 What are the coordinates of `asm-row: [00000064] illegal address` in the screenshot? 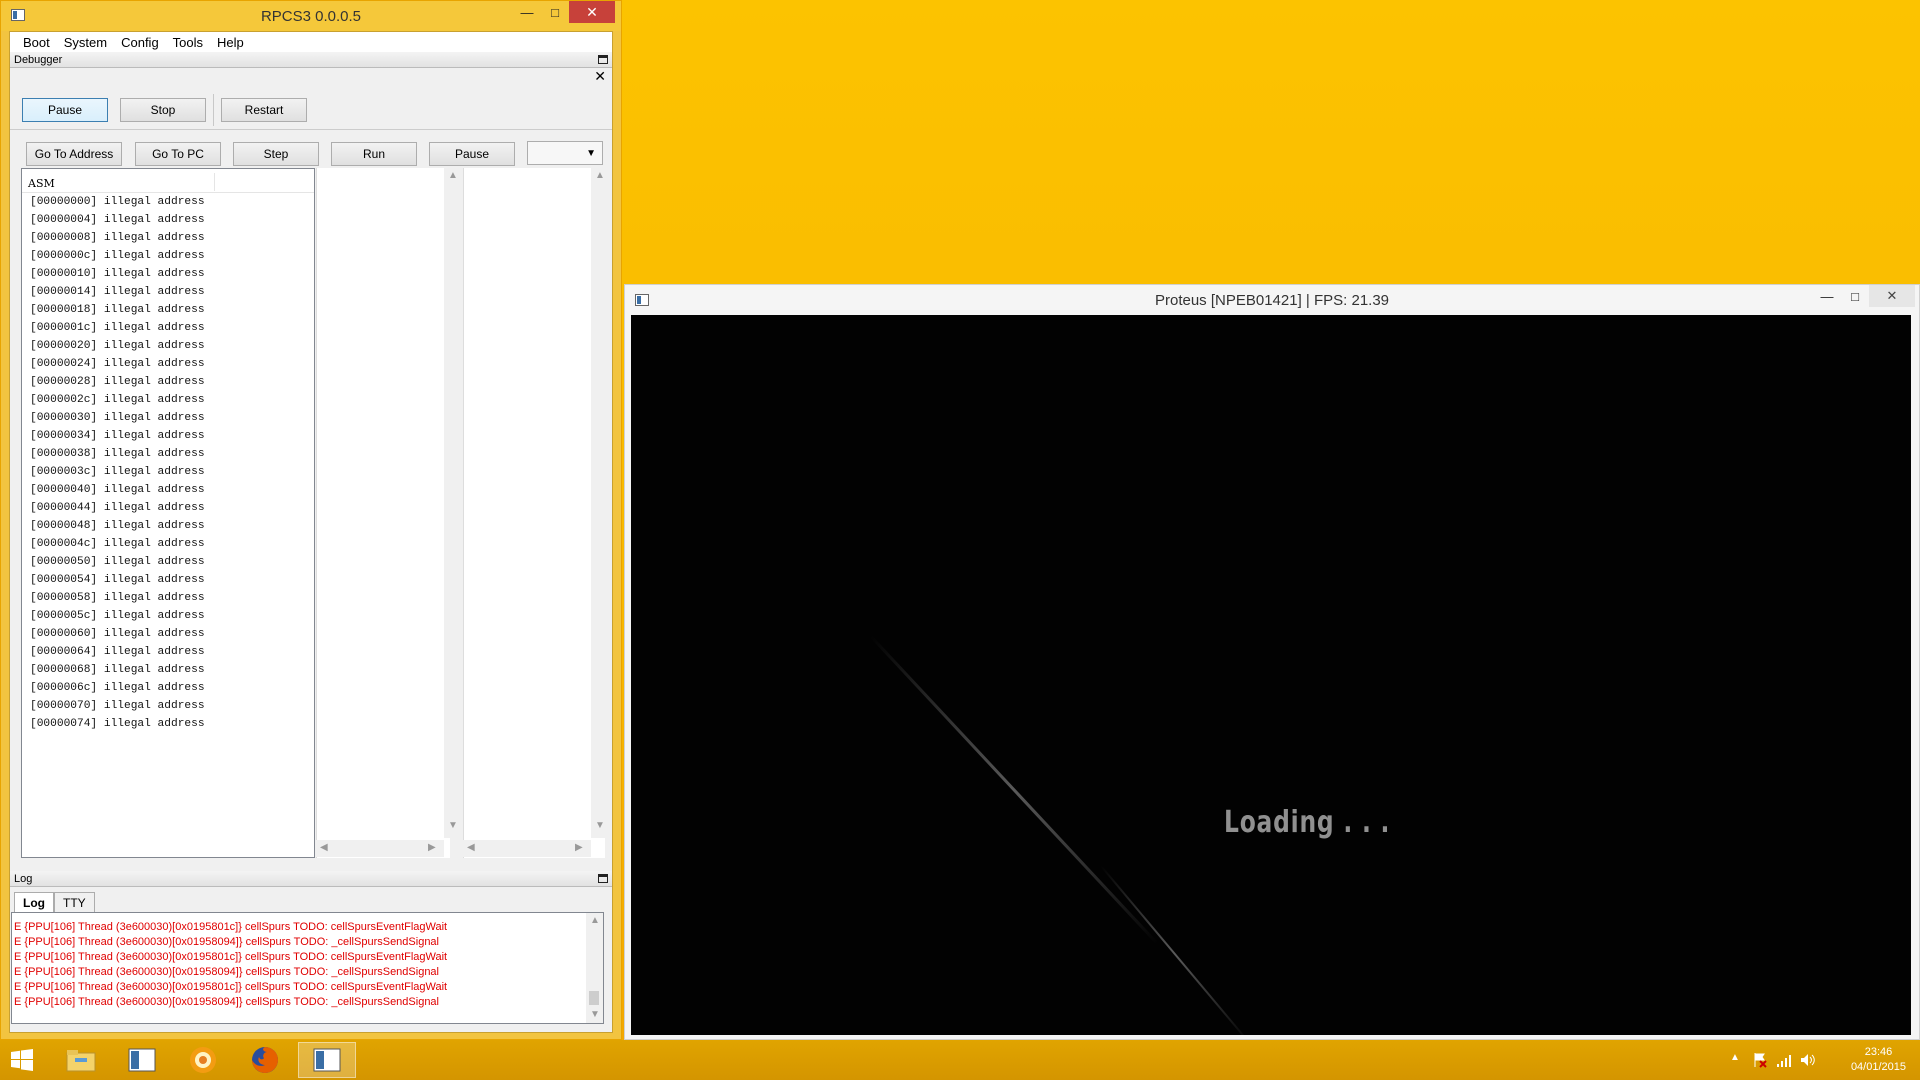 It's located at (168, 652).